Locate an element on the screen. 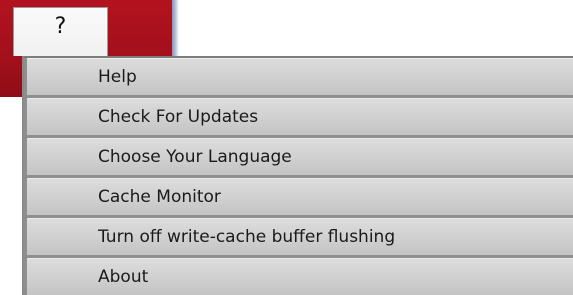 Image resolution: width=573 pixels, height=295 pixels. menu-item-label: Choose Your Language is located at coordinates (195, 157).